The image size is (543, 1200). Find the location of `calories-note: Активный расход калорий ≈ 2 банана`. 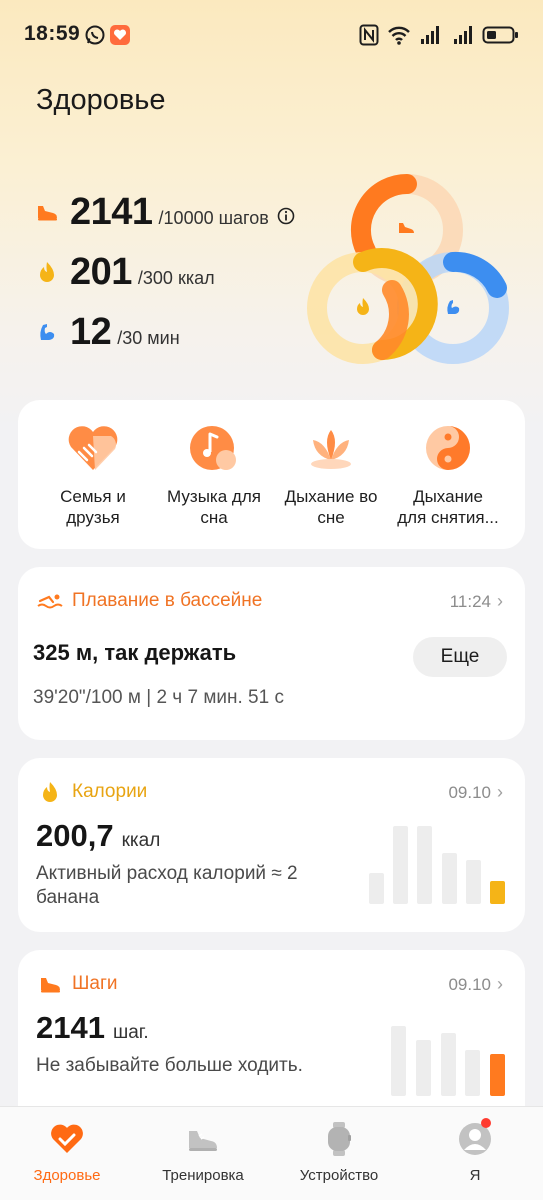

calories-note: Активный расход калорий ≈ 2 банана is located at coordinates (167, 885).